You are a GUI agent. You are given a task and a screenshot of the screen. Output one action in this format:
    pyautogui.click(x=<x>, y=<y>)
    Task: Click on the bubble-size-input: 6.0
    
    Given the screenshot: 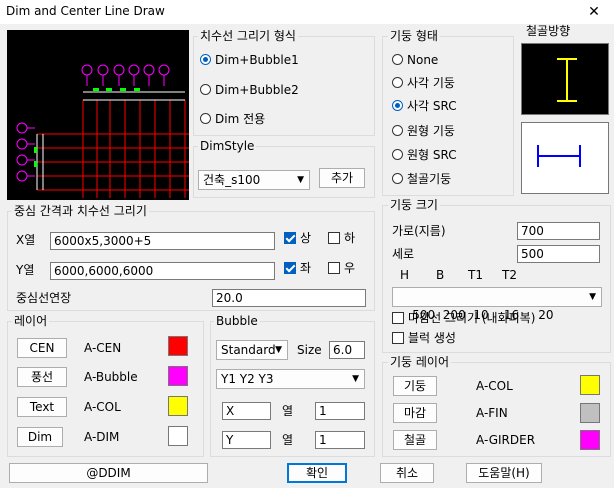 What is the action you would take?
    pyautogui.click(x=347, y=350)
    